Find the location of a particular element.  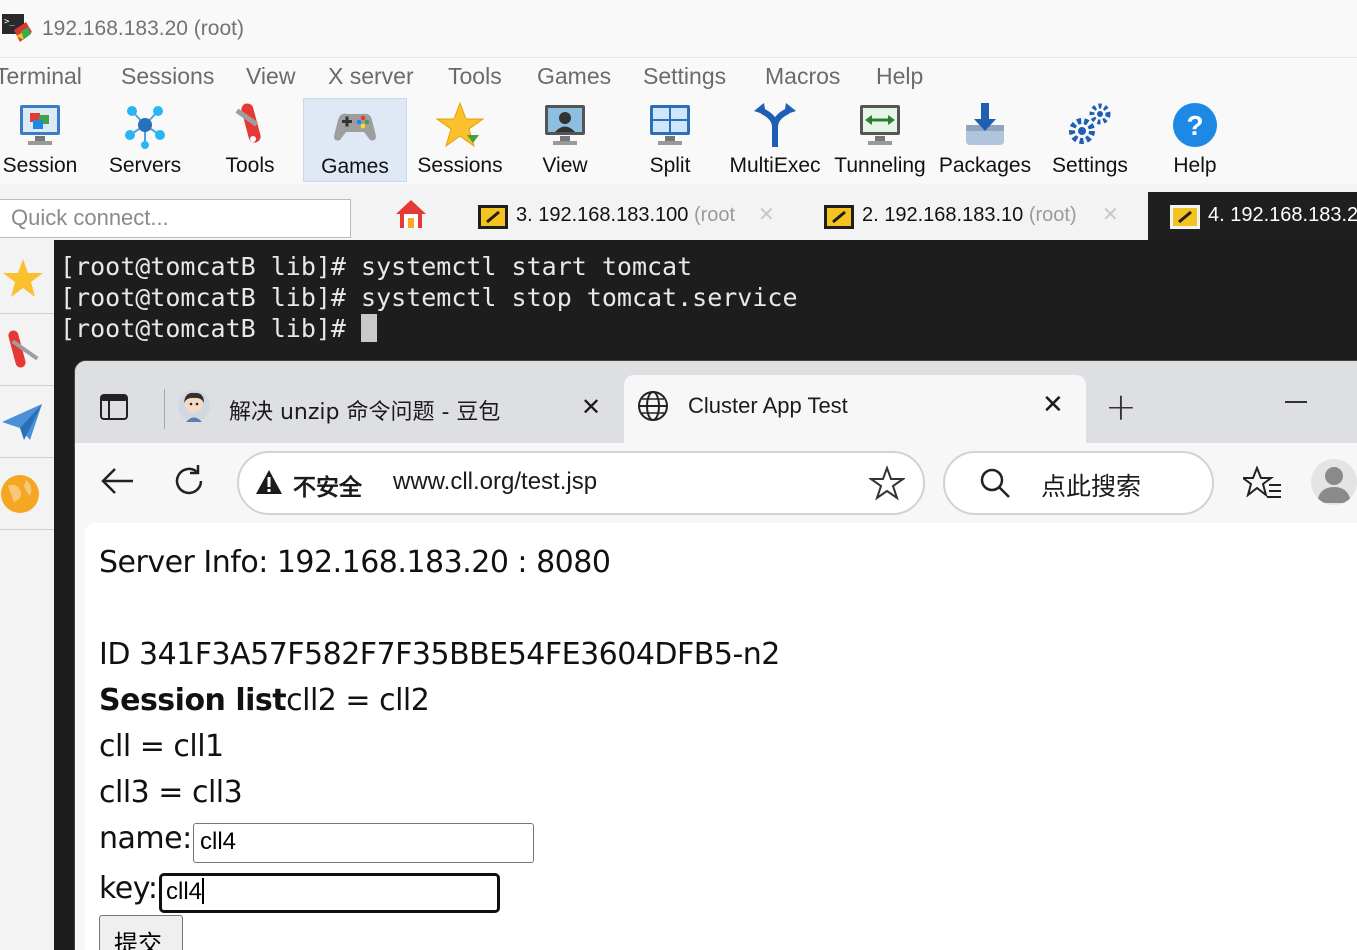

key-input: cll4 is located at coordinates (329, 893).